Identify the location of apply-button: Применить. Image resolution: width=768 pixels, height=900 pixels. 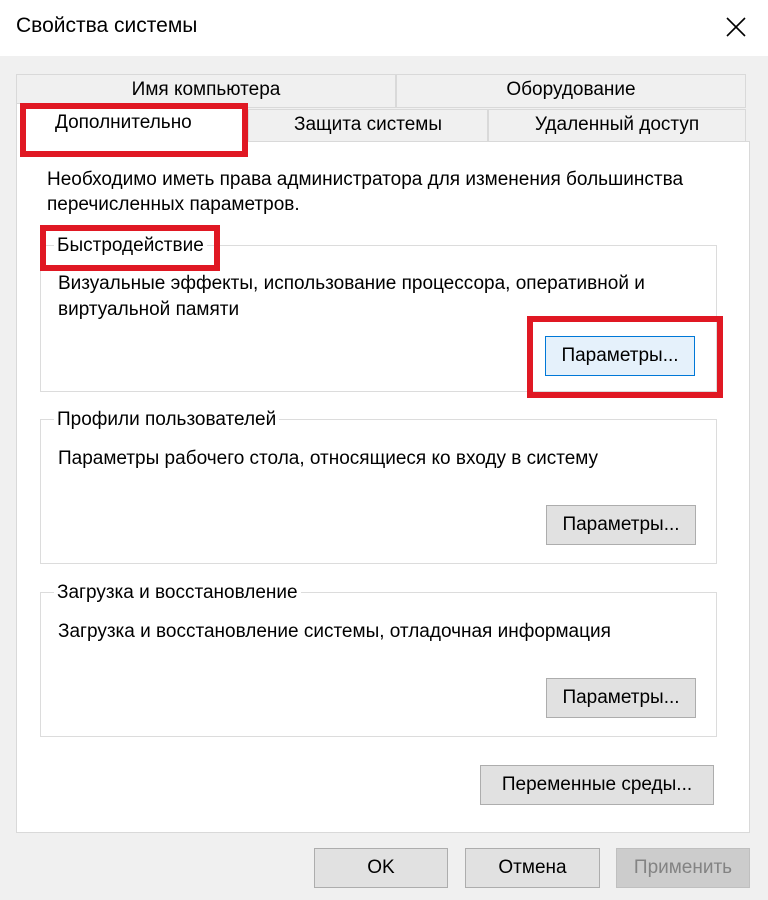
(683, 868).